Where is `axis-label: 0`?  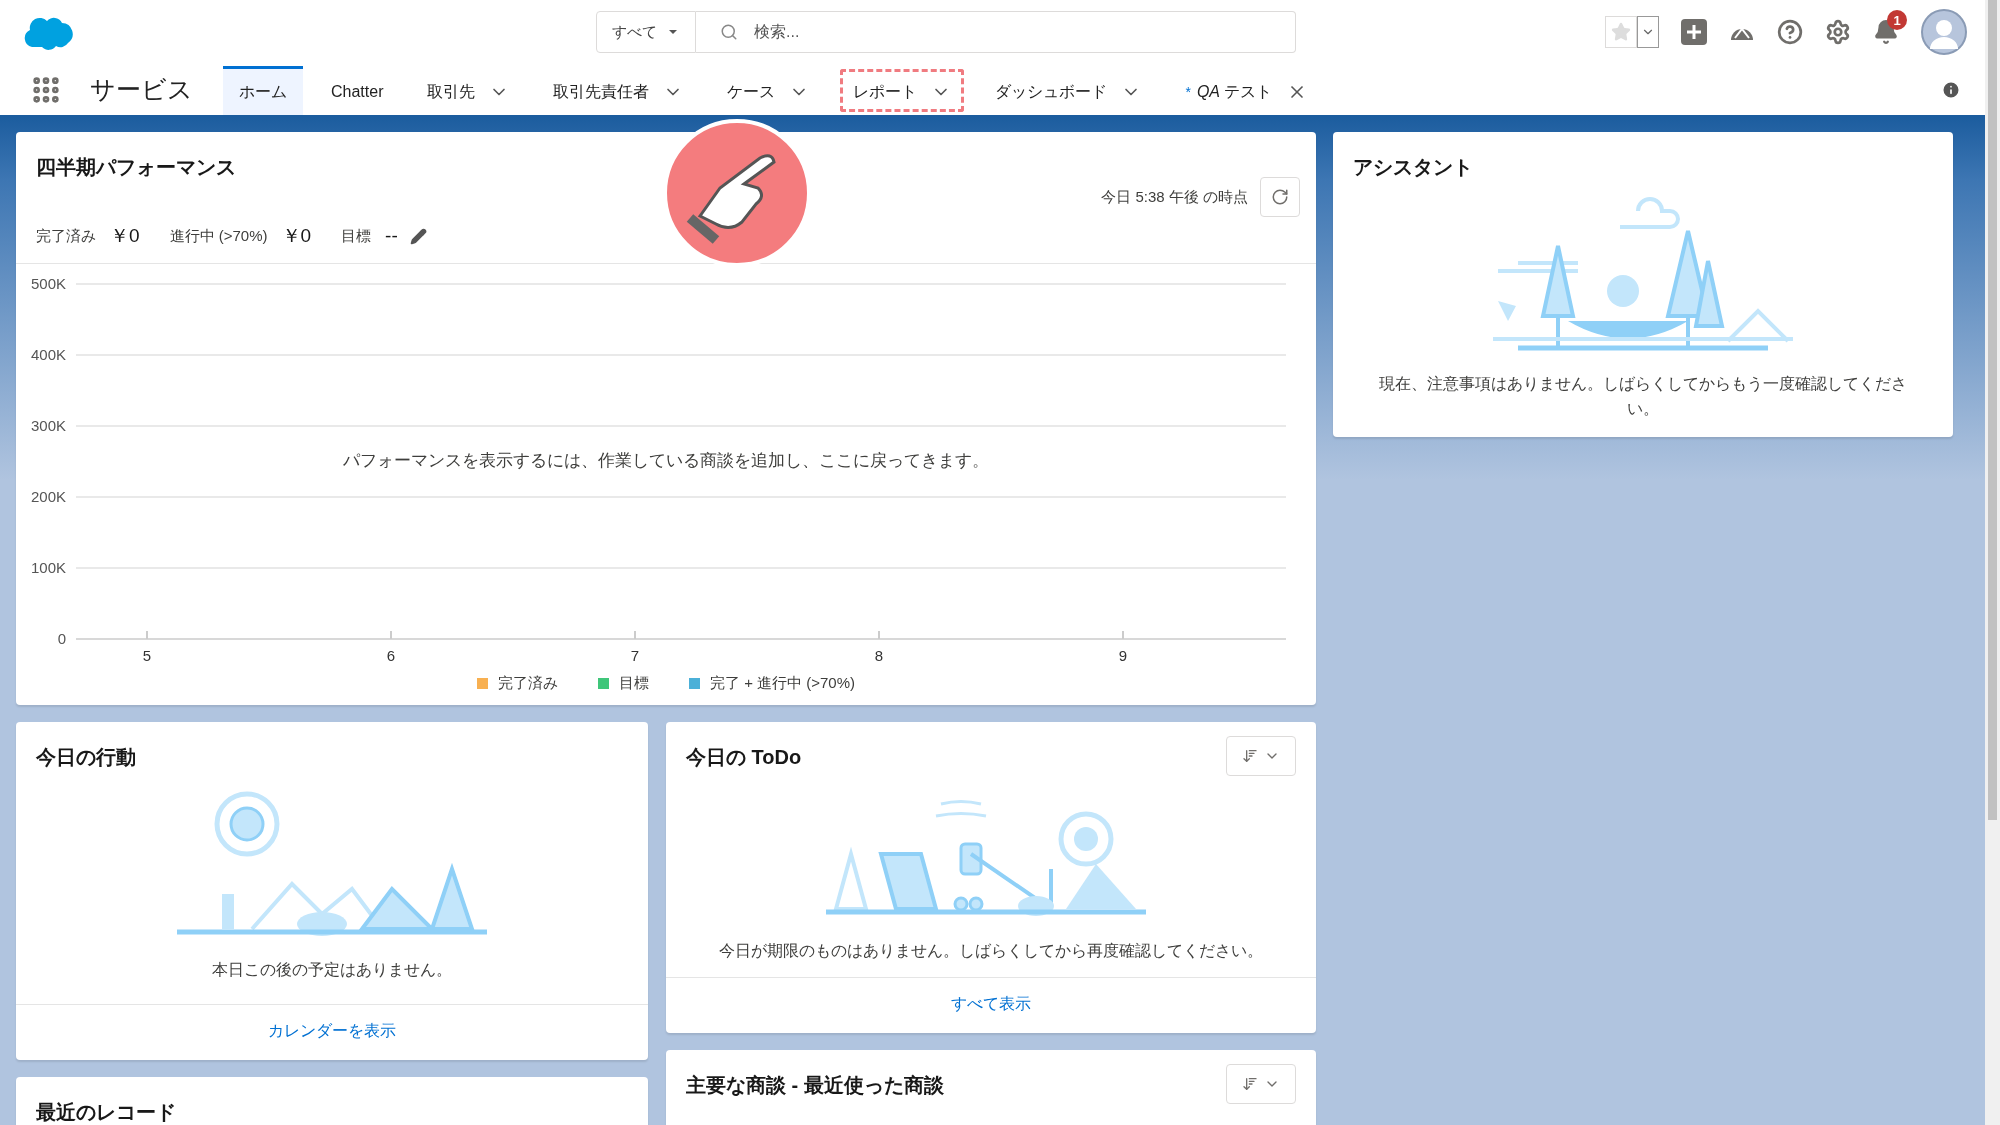
axis-label: 0 is located at coordinates (61, 638).